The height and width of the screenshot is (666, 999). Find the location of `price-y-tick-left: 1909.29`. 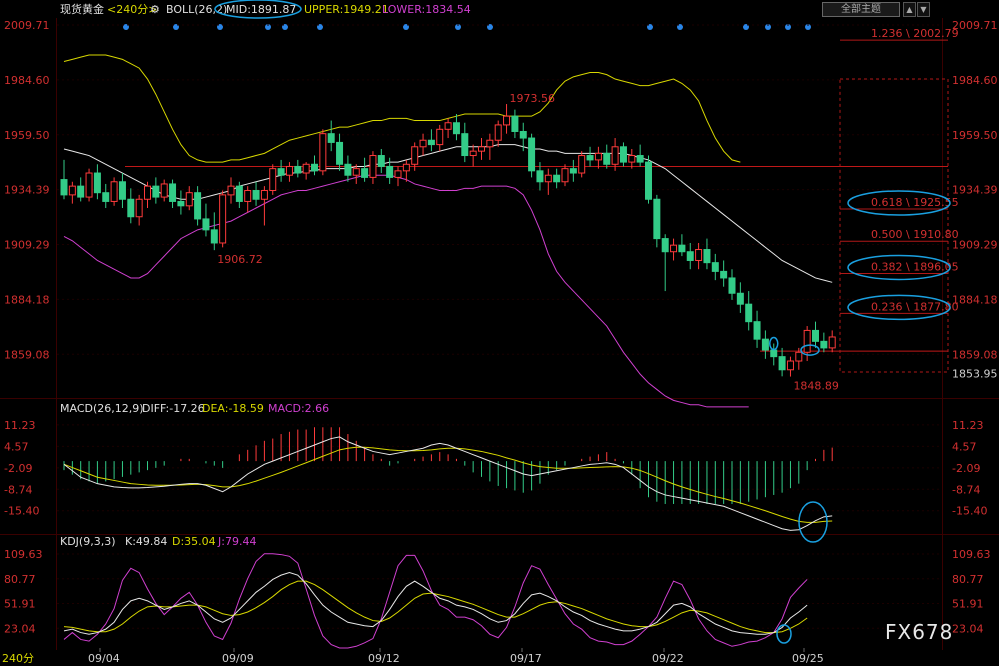

price-y-tick-left: 1909.29 is located at coordinates (27, 245).